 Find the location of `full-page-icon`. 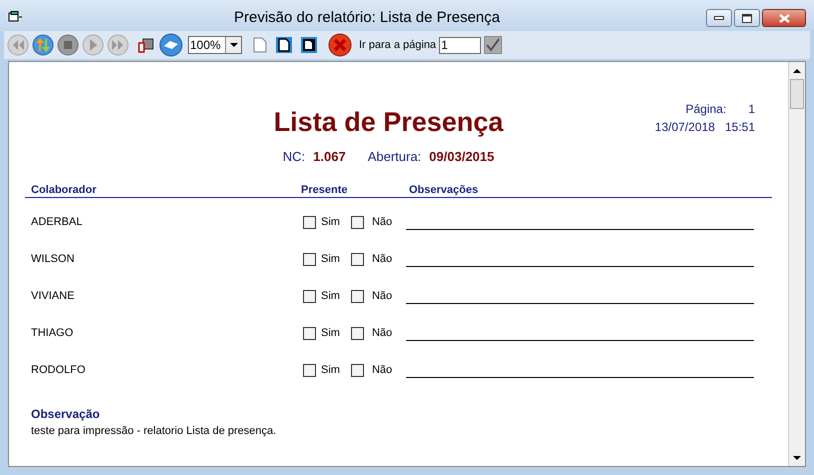

full-page-icon is located at coordinates (309, 45).